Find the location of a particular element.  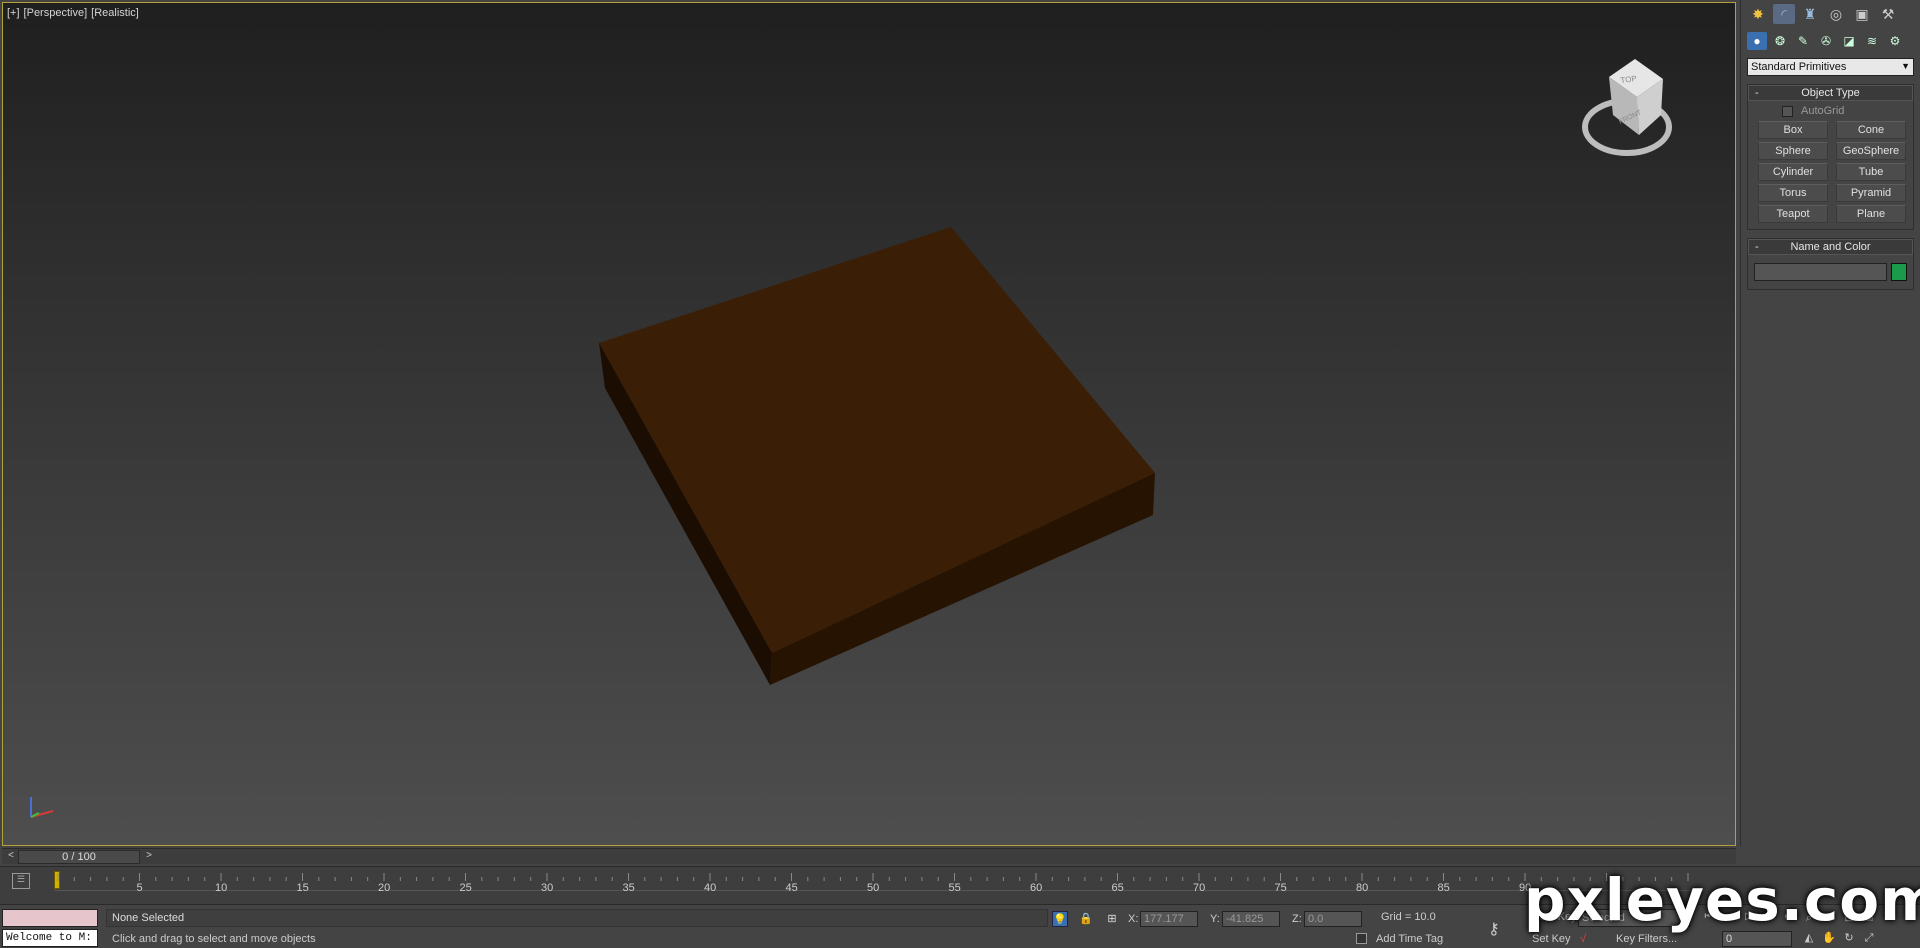

ruler-tick-label: 30 is located at coordinates (547, 888).